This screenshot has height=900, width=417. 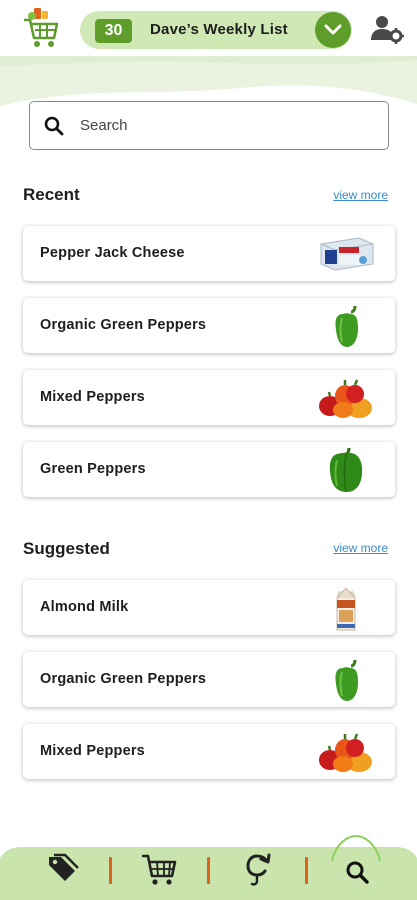 What do you see at coordinates (93, 469) in the screenshot?
I see `item-label: Green Peppers` at bounding box center [93, 469].